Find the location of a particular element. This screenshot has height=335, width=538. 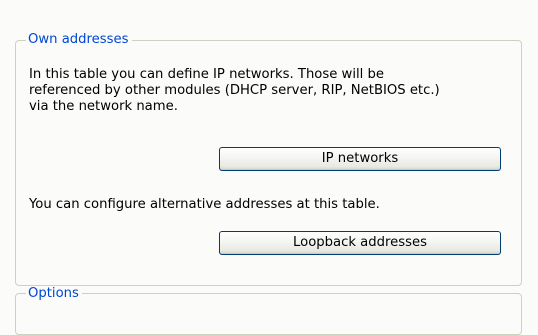

options-group is located at coordinates (268, 314).